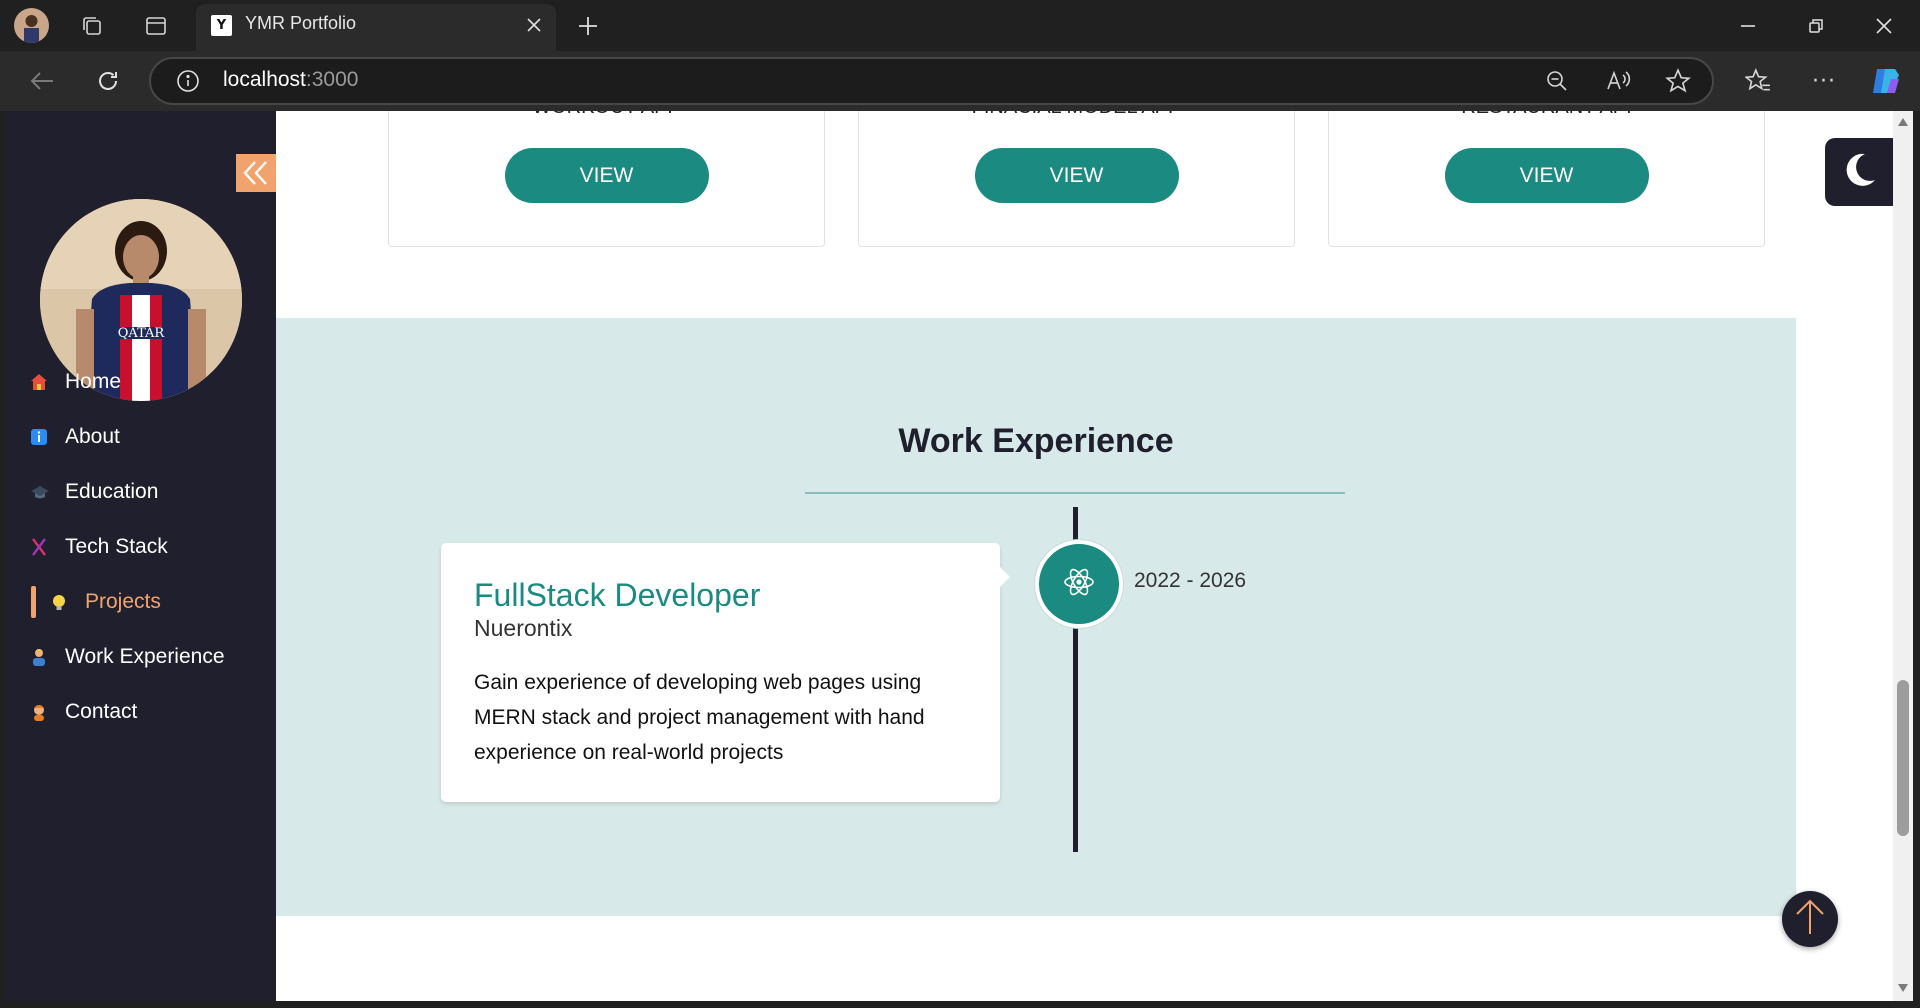  Describe the element at coordinates (1678, 81) in the screenshot. I see `favorite-star-icon` at that location.